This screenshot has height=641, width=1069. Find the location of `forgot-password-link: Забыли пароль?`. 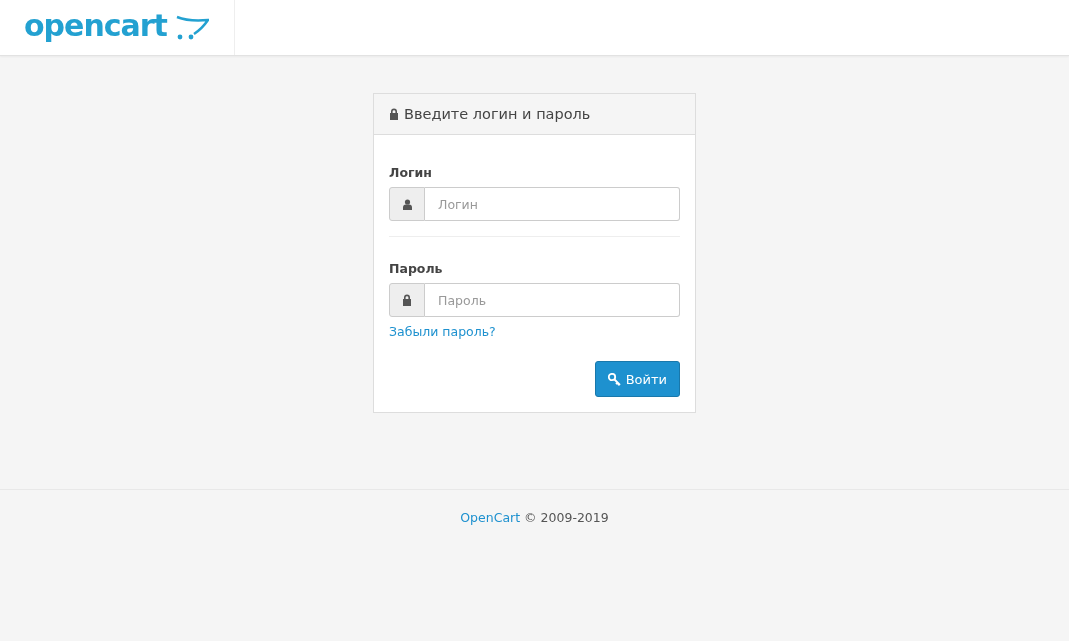

forgot-password-link: Забыли пароль? is located at coordinates (442, 331).